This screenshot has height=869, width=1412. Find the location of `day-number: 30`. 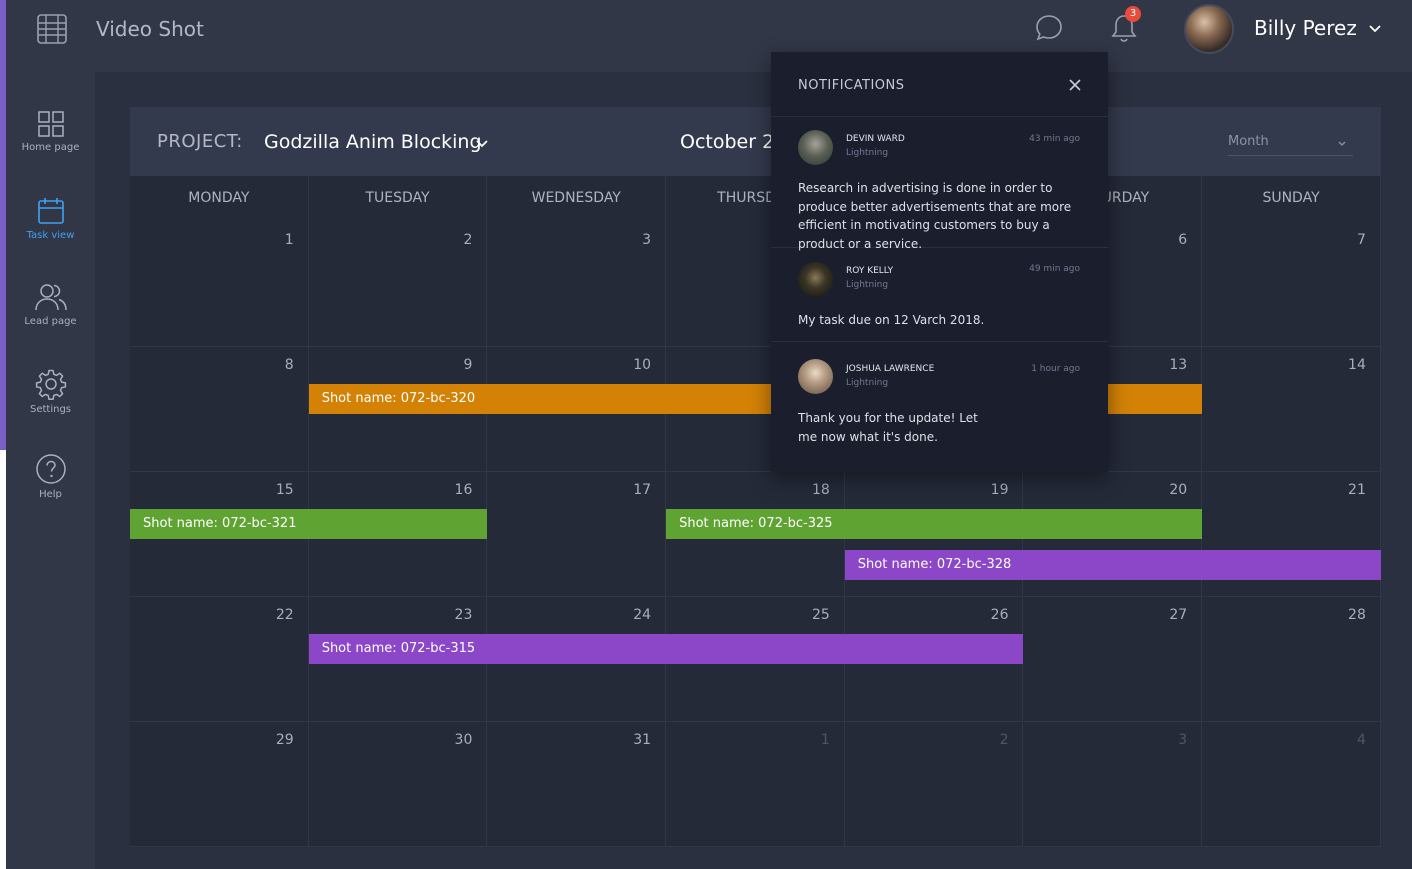

day-number: 30 is located at coordinates (463, 740).